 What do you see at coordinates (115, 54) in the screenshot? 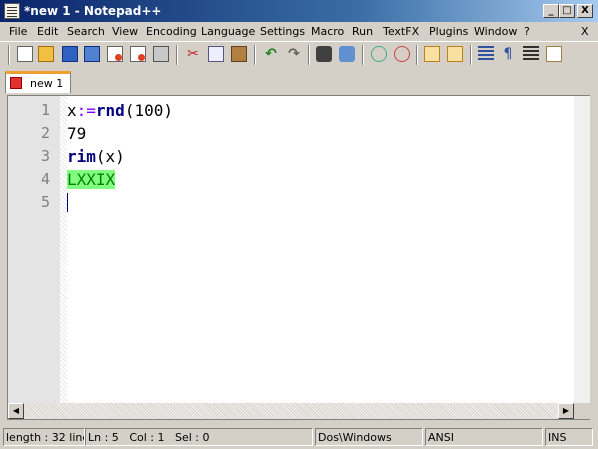
I see `close-icon` at bounding box center [115, 54].